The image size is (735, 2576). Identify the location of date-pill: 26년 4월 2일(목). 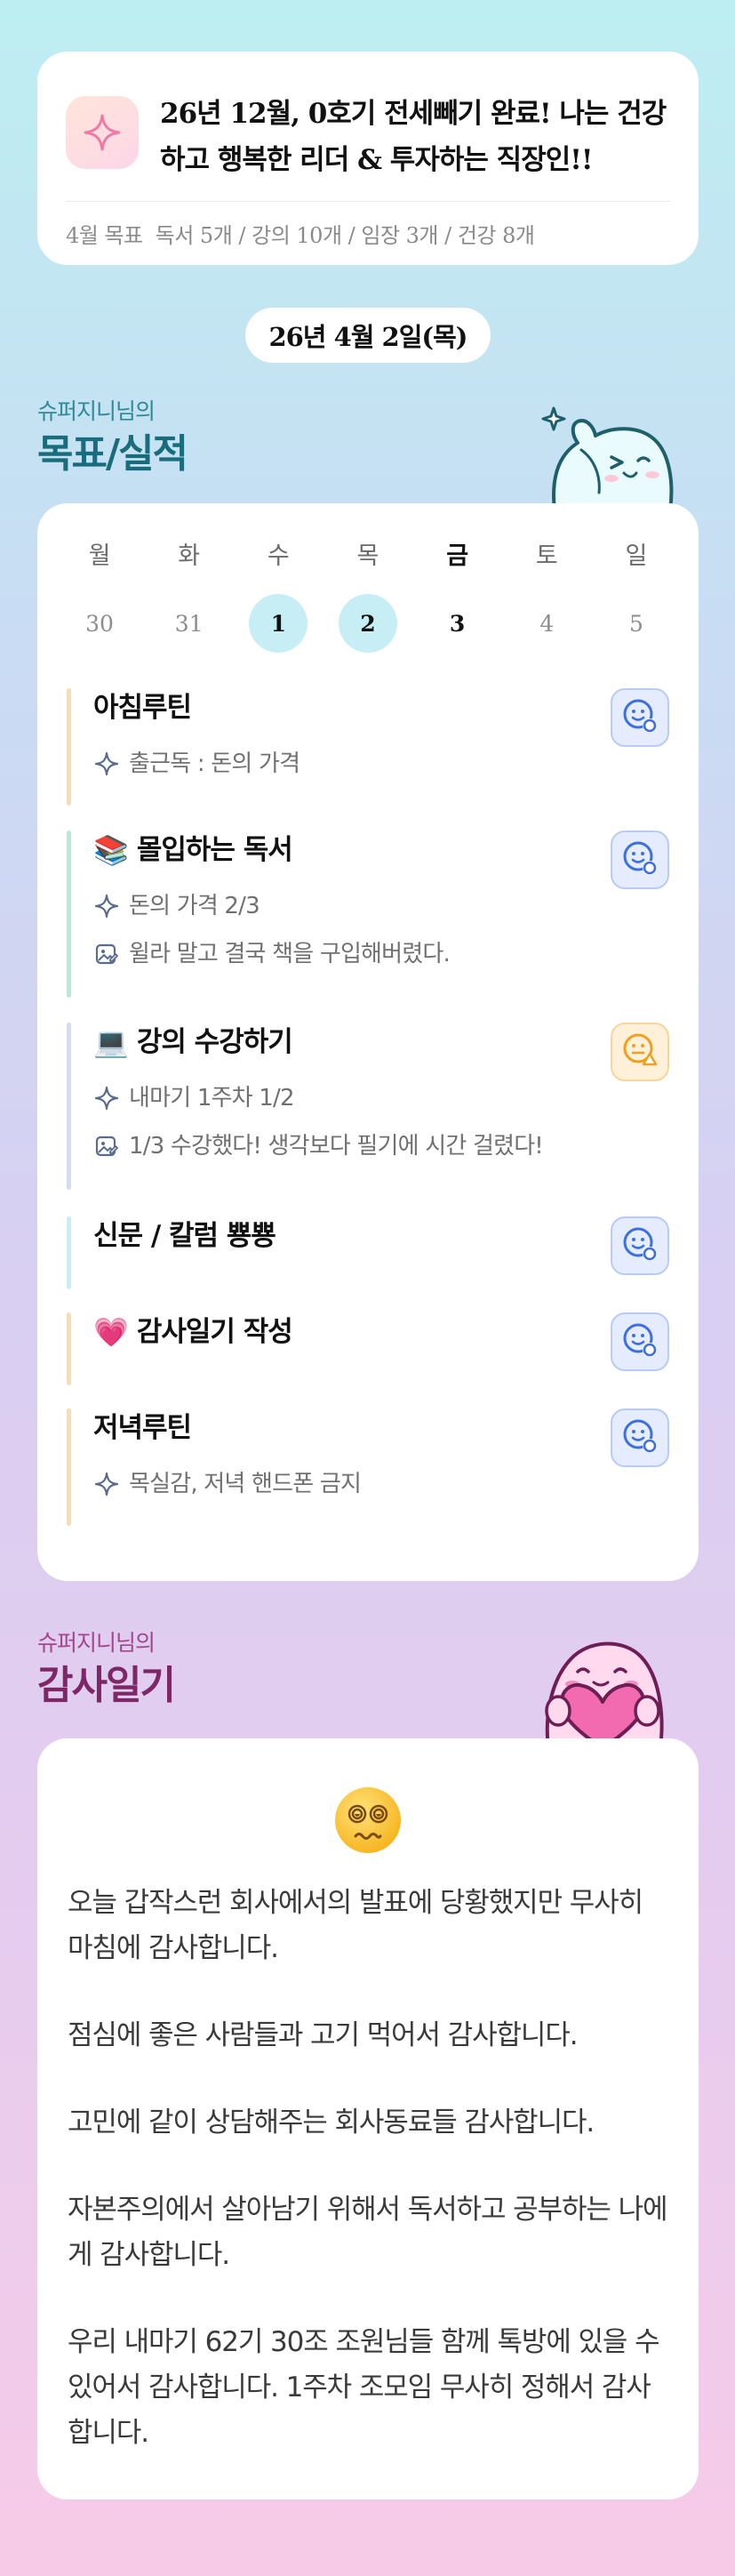
(368, 335).